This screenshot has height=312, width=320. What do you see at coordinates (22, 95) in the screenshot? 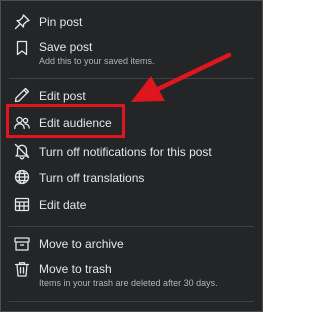
I see `pencil-icon` at bounding box center [22, 95].